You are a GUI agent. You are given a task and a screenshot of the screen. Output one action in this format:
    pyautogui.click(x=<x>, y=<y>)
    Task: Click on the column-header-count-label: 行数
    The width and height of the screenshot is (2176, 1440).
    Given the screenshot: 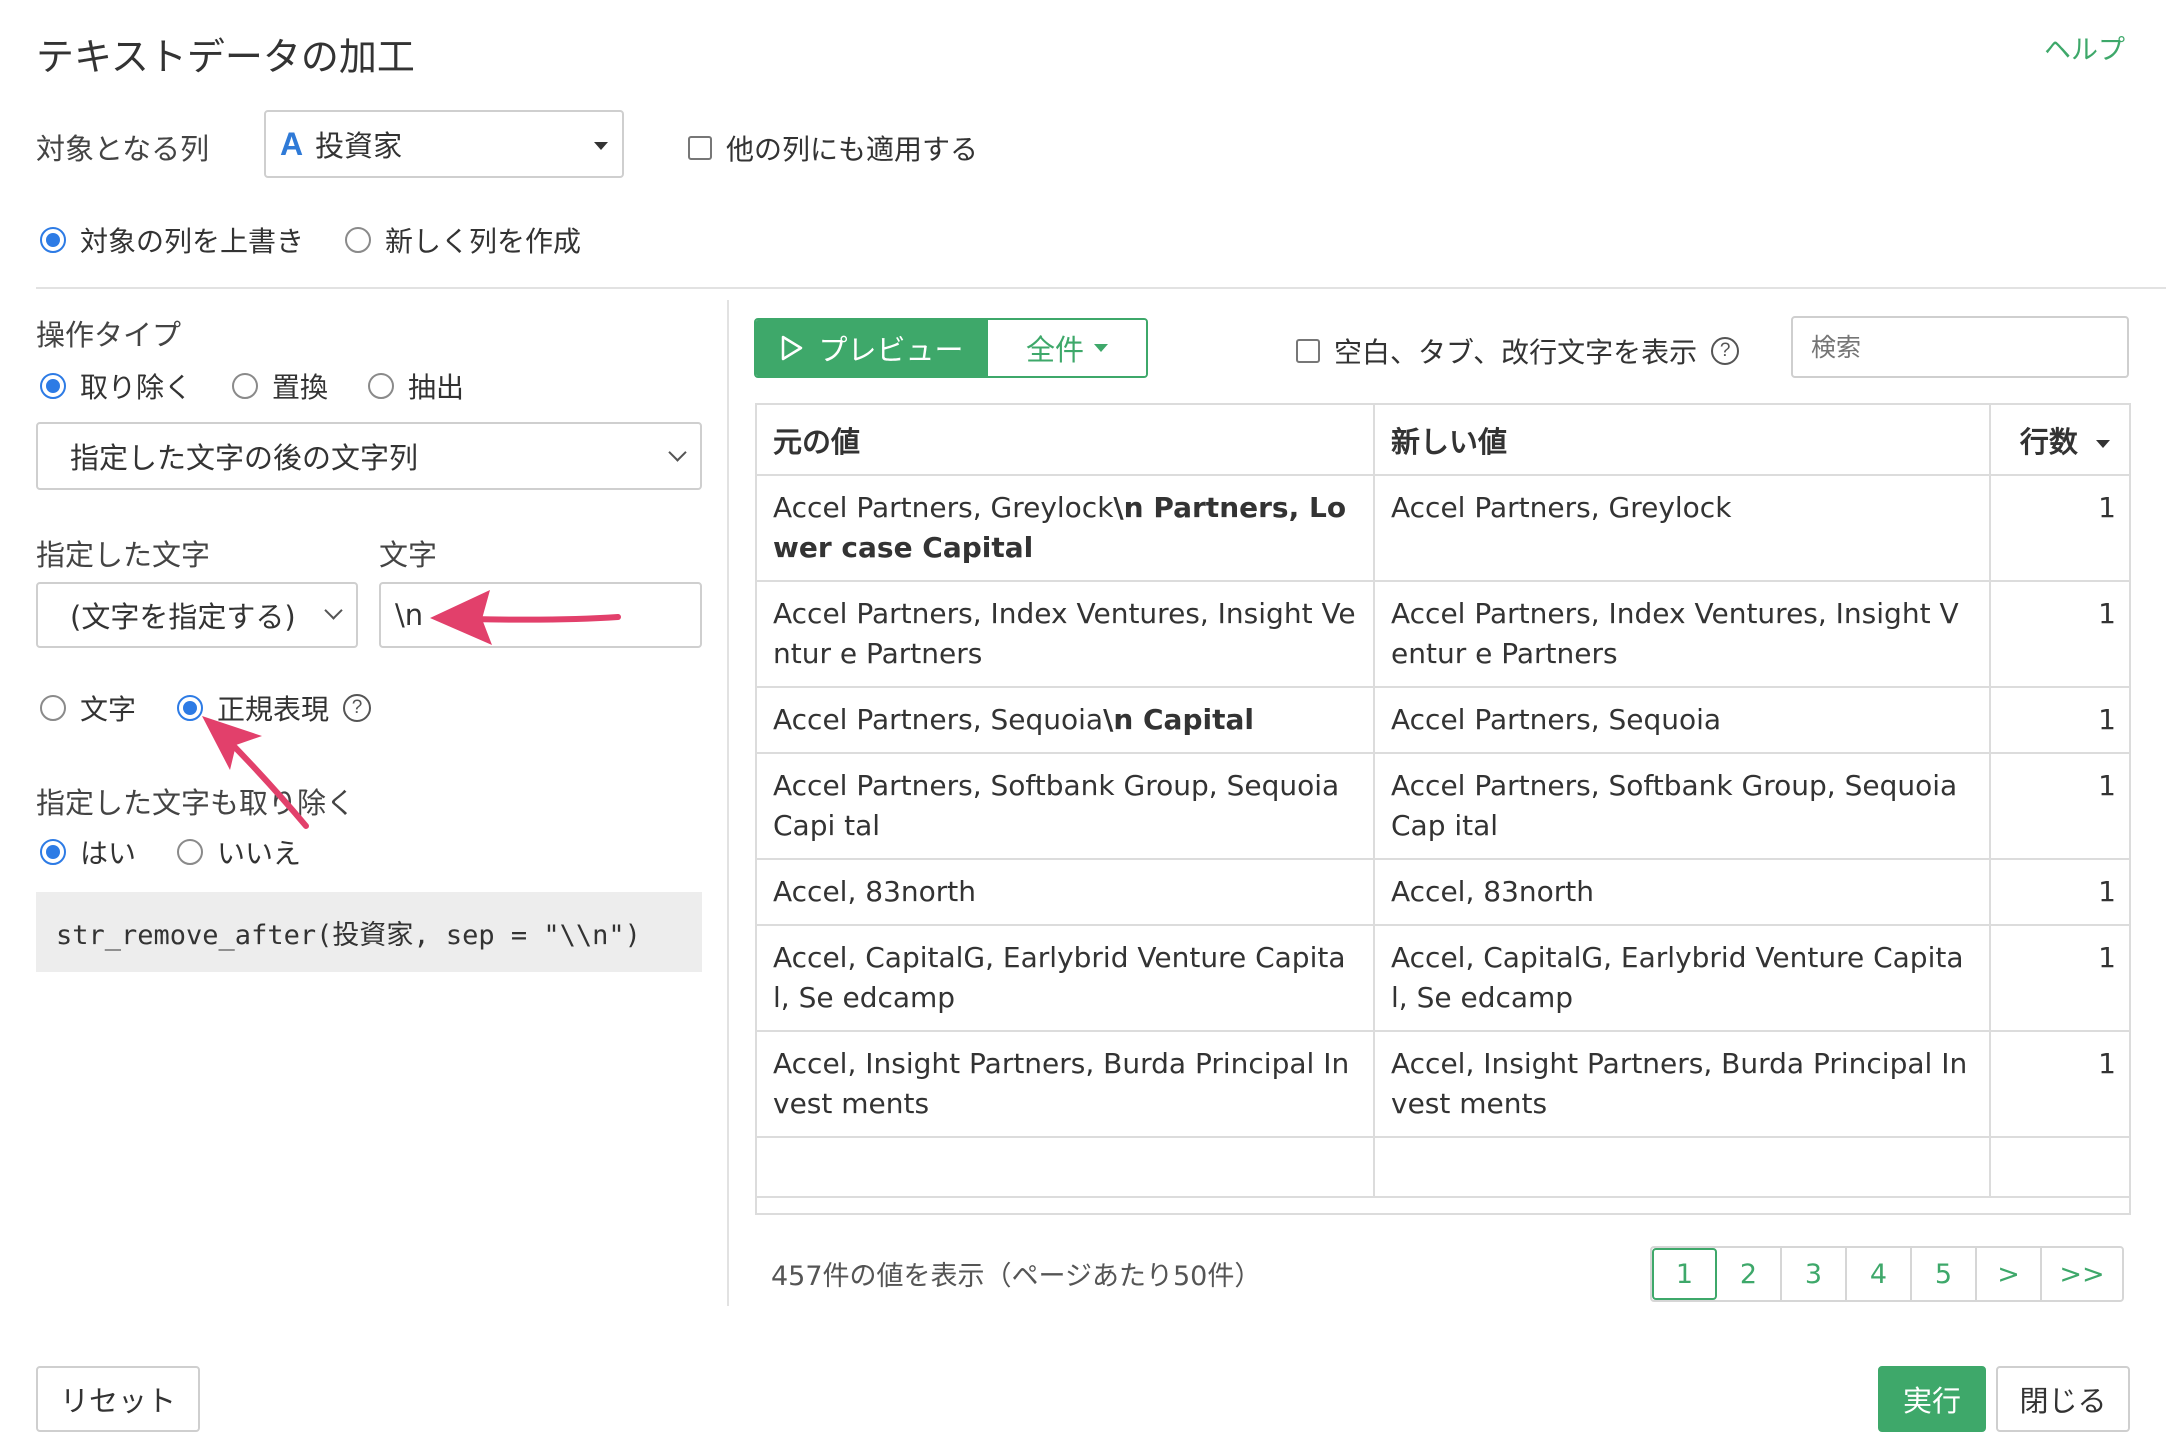 What is the action you would take?
    pyautogui.click(x=2048, y=441)
    